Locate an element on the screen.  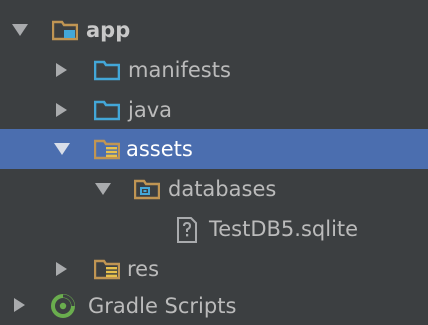
tree-item-testdb5-sqlite: TestDB5.sqlite is located at coordinates (214, 229).